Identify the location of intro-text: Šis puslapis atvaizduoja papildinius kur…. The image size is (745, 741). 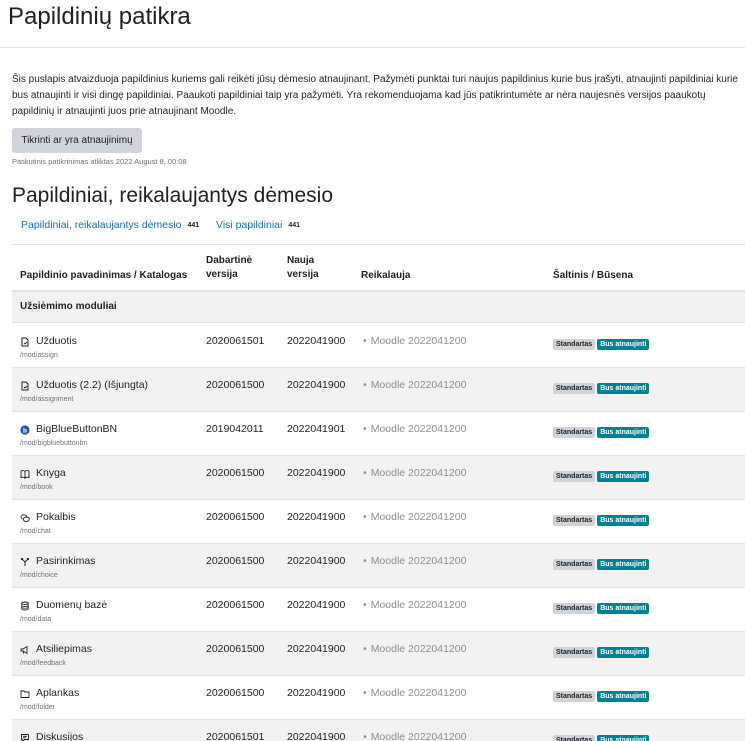
(375, 95).